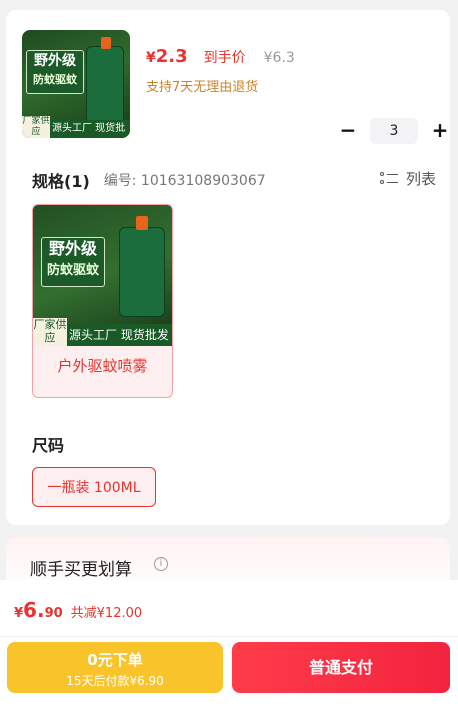 The width and height of the screenshot is (458, 715). What do you see at coordinates (440, 131) in the screenshot?
I see `plus-button: +` at bounding box center [440, 131].